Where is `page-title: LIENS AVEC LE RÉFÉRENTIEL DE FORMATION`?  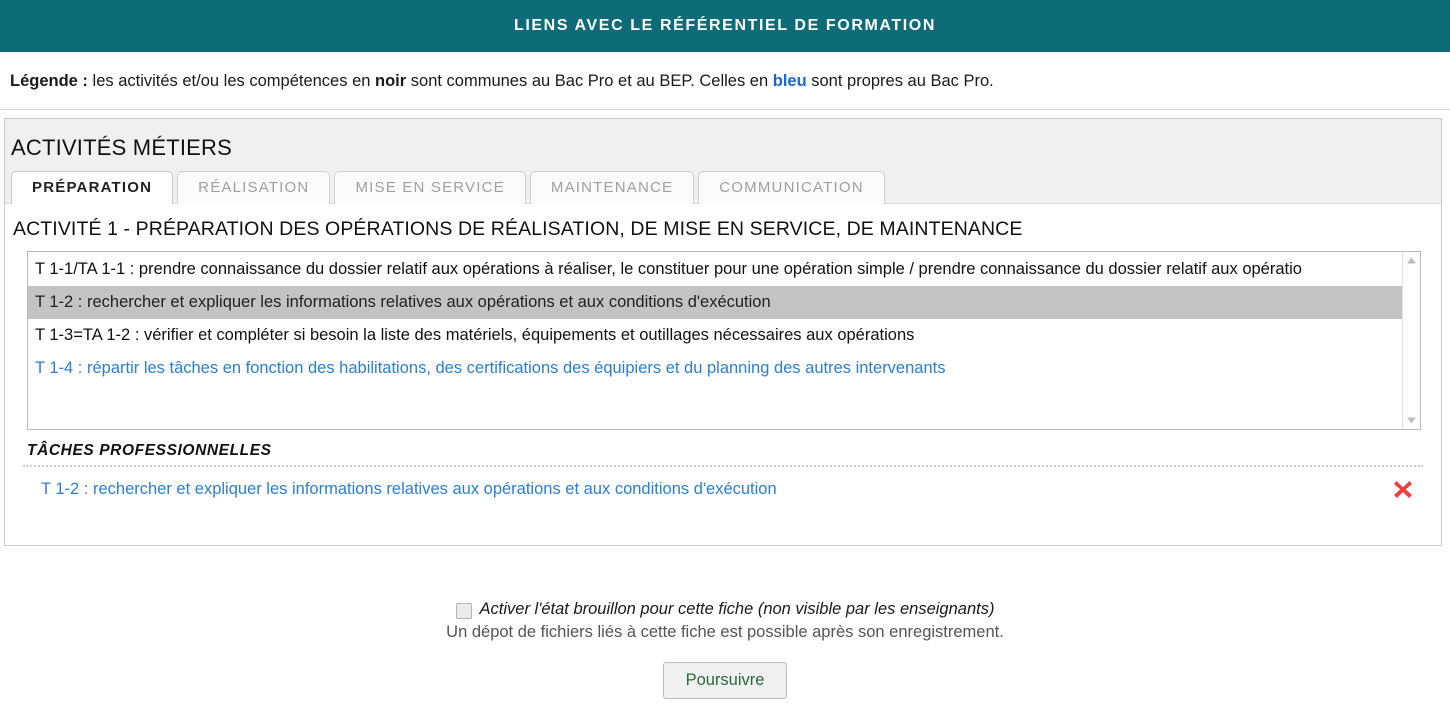
page-title: LIENS AVEC LE RÉFÉRENTIEL DE FORMATION is located at coordinates (724, 25).